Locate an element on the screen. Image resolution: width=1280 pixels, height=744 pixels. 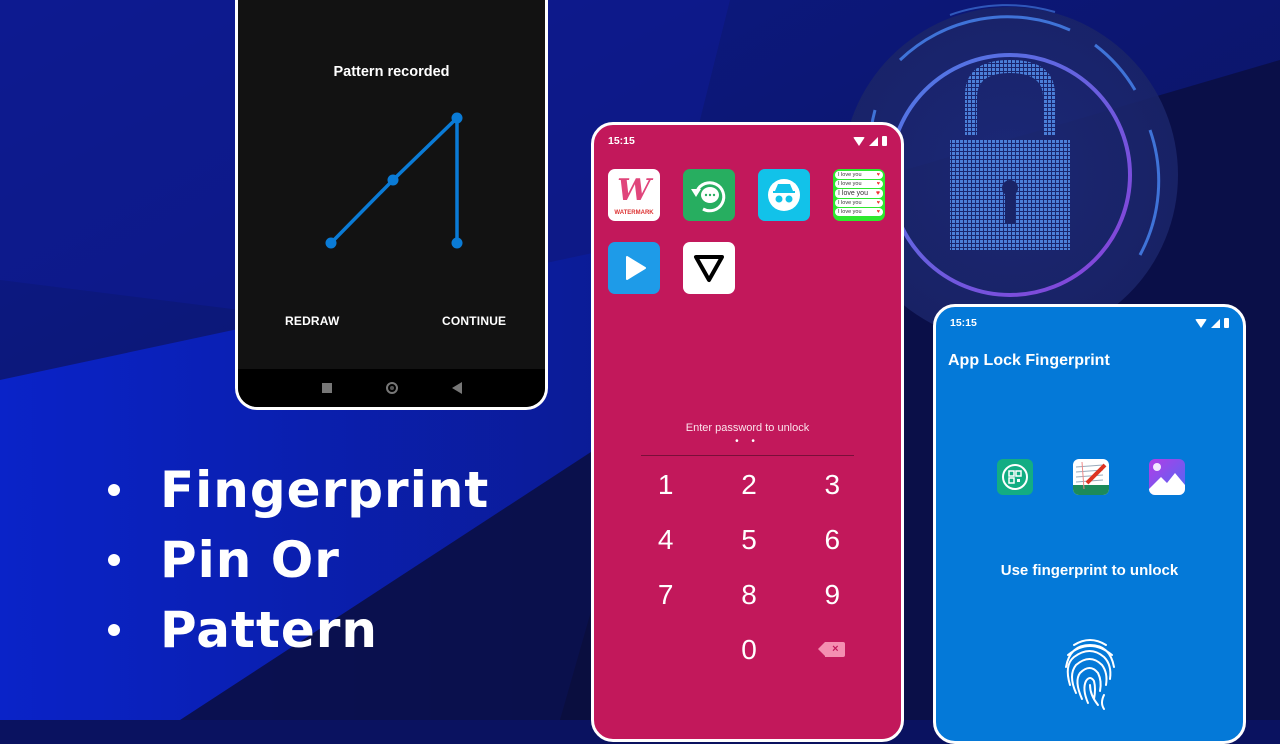
restore-chat-app-icon is located at coordinates (709, 195).